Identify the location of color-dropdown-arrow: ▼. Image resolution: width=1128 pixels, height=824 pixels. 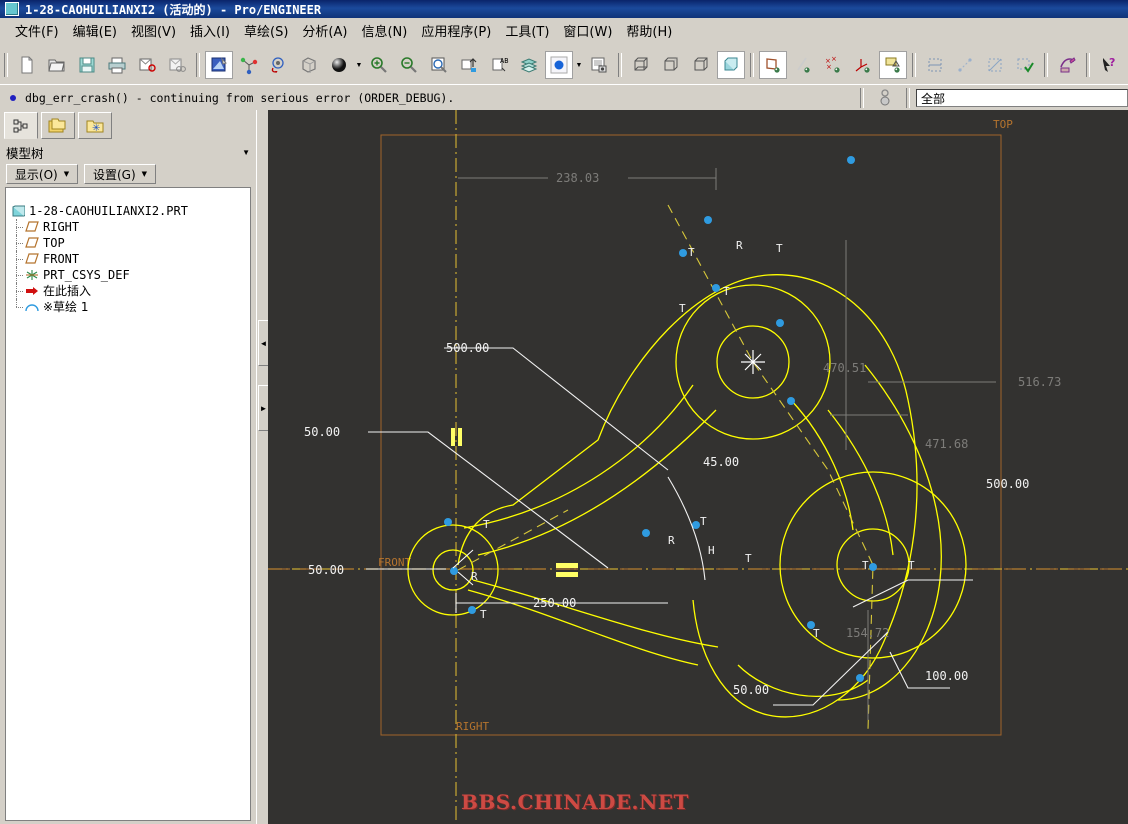
(579, 65).